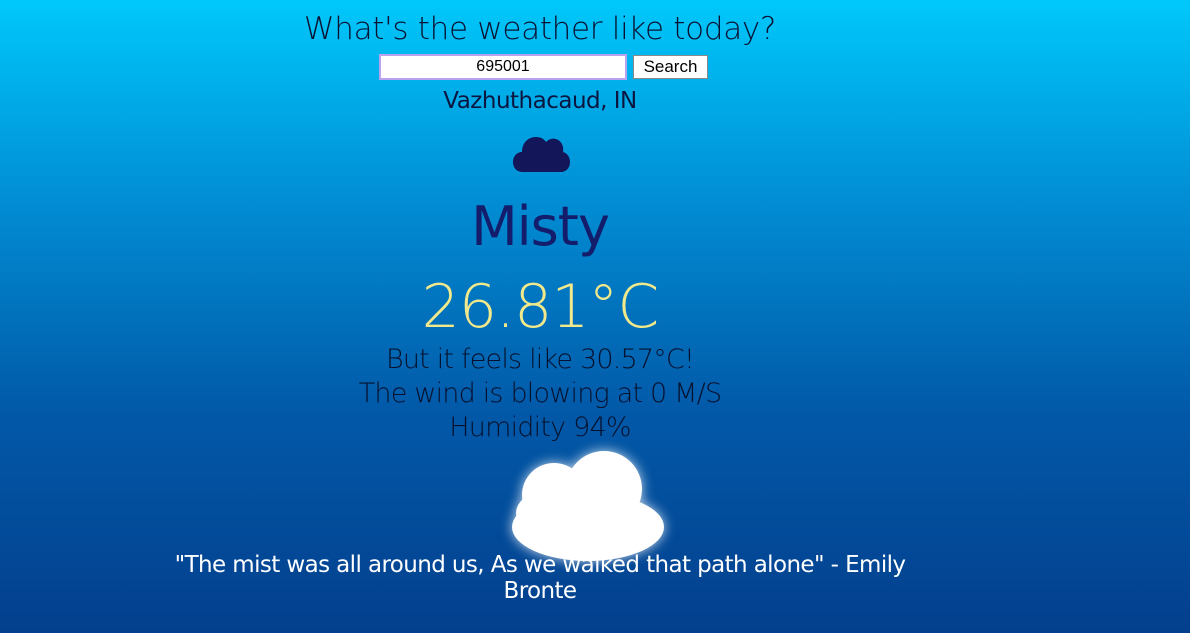 The image size is (1190, 633). I want to click on wind-text: The wind is blowing at 0 M/S, so click(540, 393).